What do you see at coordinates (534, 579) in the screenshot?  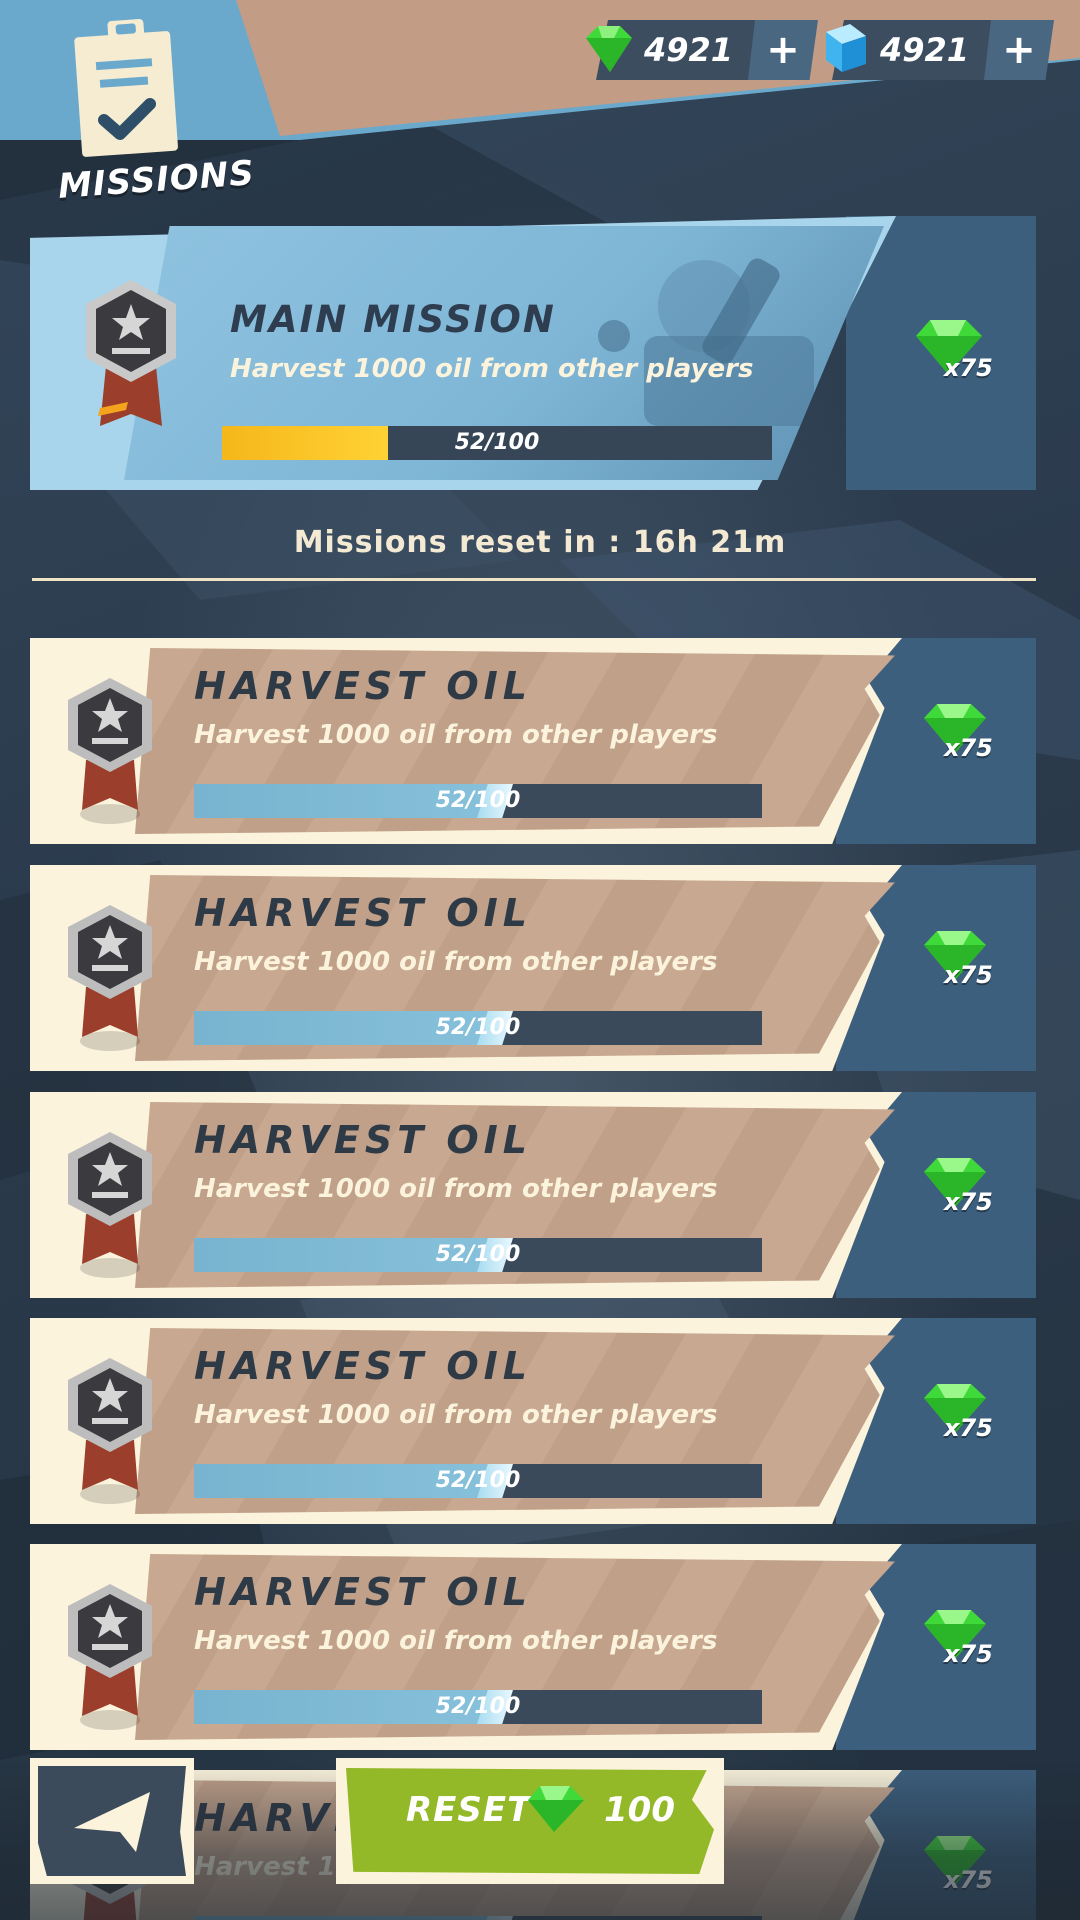 I see `divider` at bounding box center [534, 579].